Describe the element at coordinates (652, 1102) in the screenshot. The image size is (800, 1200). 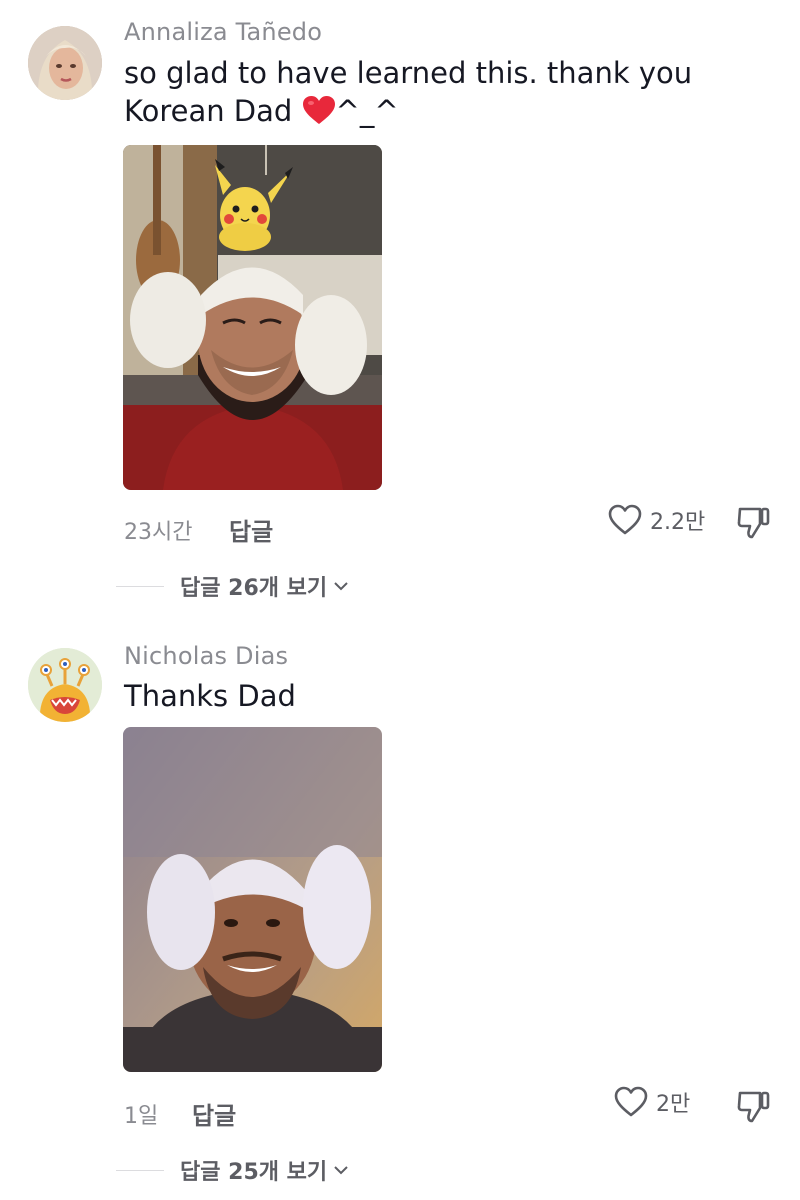
I see `like-button: 2만` at that location.